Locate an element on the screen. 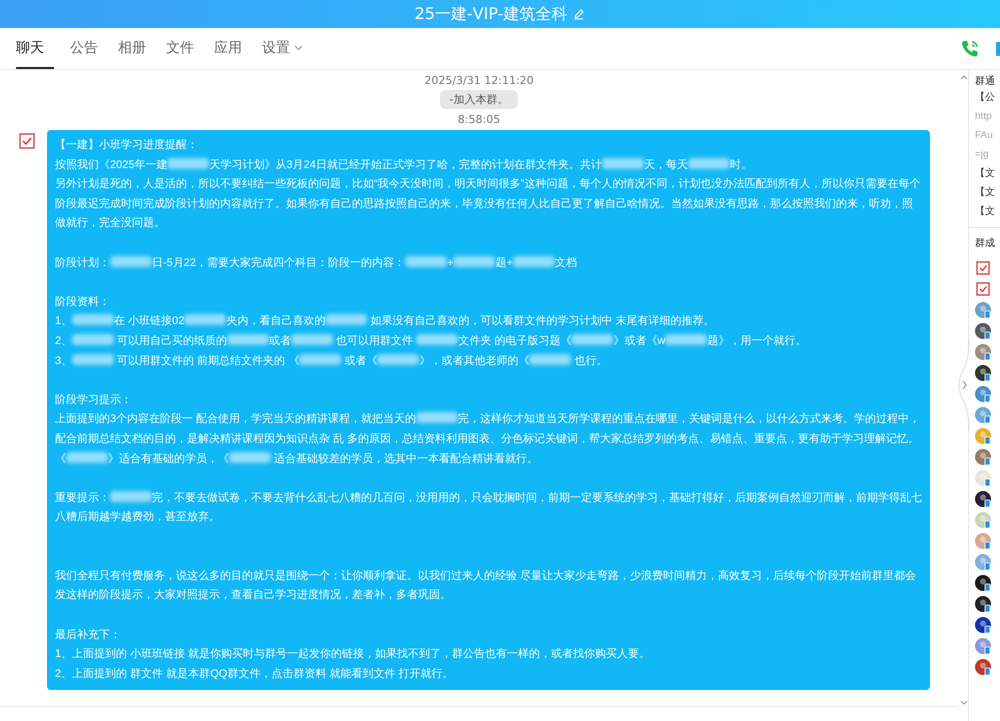 This screenshot has width=1000, height=721. system-notice: -加入本群。 is located at coordinates (479, 99).